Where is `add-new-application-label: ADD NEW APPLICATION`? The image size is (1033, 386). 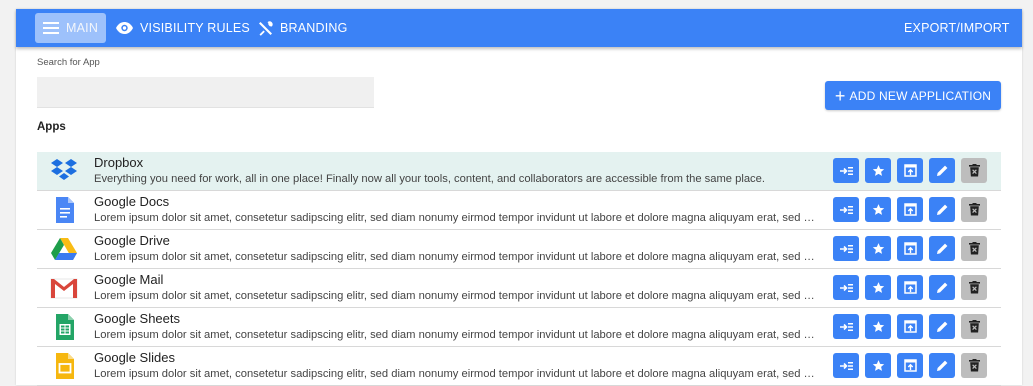
add-new-application-label: ADD NEW APPLICATION is located at coordinates (920, 95).